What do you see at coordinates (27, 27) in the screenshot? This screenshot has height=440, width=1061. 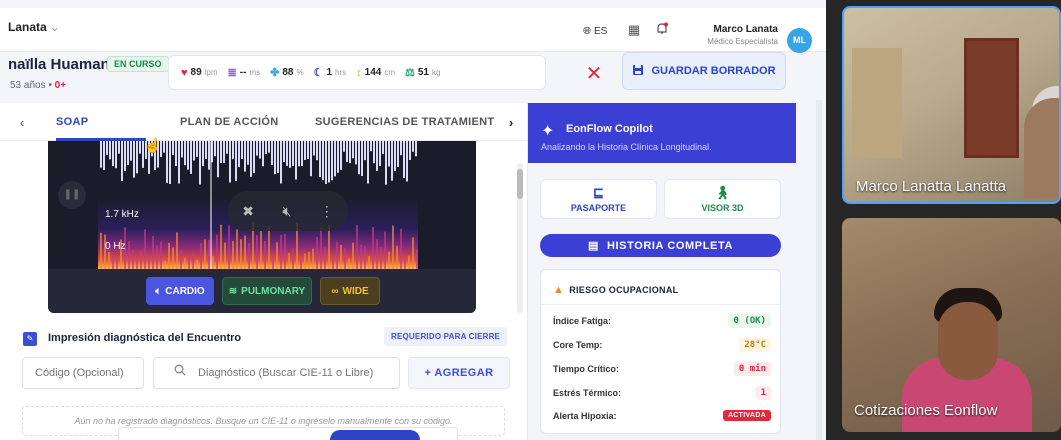 I see `workspace-label: Lanata` at bounding box center [27, 27].